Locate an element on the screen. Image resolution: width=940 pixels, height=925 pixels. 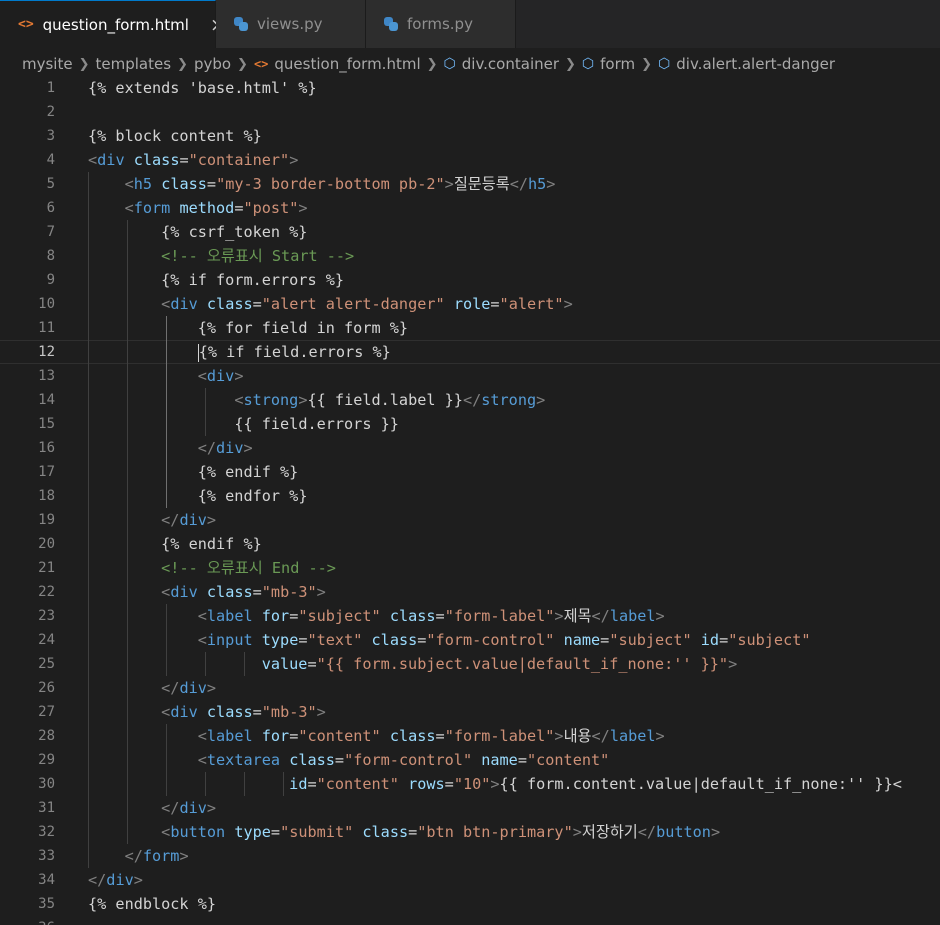
line-number: 4 is located at coordinates (50, 160).